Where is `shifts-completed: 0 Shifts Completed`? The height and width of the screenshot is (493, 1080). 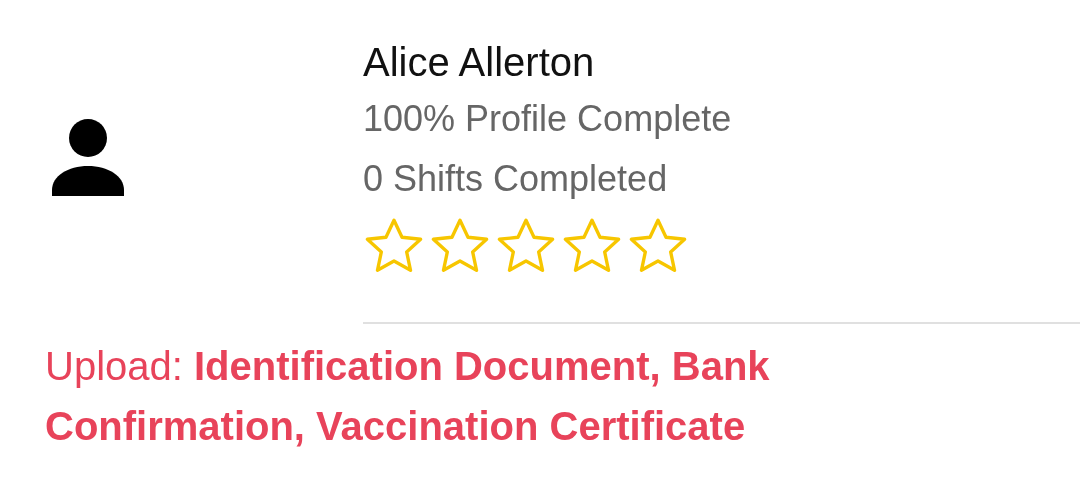
shifts-completed: 0 Shifts Completed is located at coordinates (516, 179).